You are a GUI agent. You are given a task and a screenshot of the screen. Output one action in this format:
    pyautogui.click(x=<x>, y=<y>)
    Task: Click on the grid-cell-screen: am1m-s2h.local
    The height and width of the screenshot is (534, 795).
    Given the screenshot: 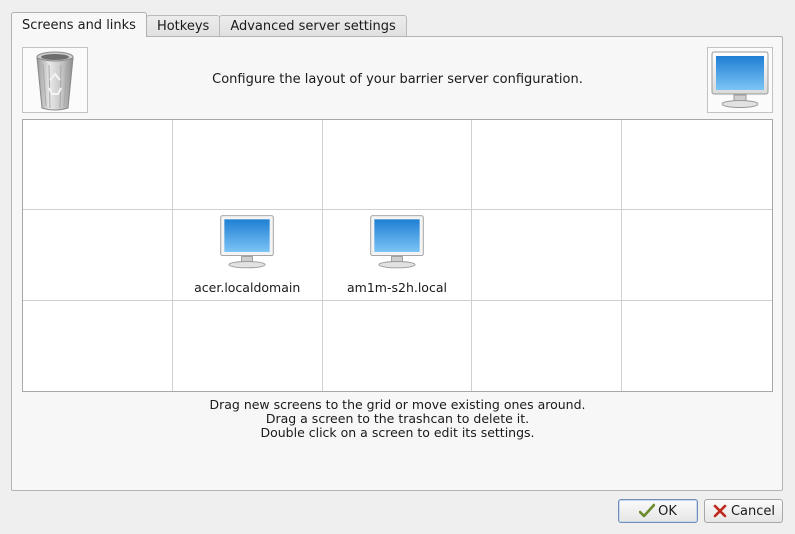 What is the action you would take?
    pyautogui.click(x=397, y=255)
    